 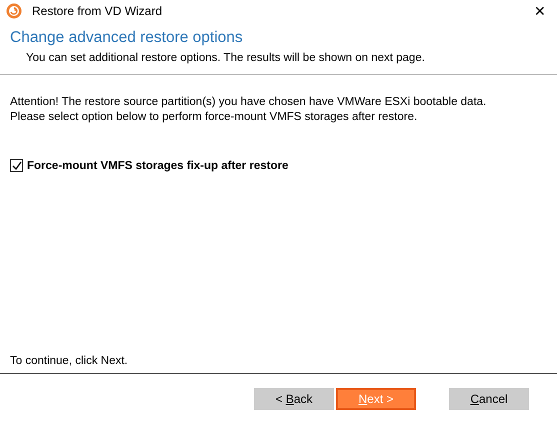 What do you see at coordinates (226, 58) in the screenshot?
I see `page-subtitle: You can set additional restore options. The results will be shown on next page.` at bounding box center [226, 58].